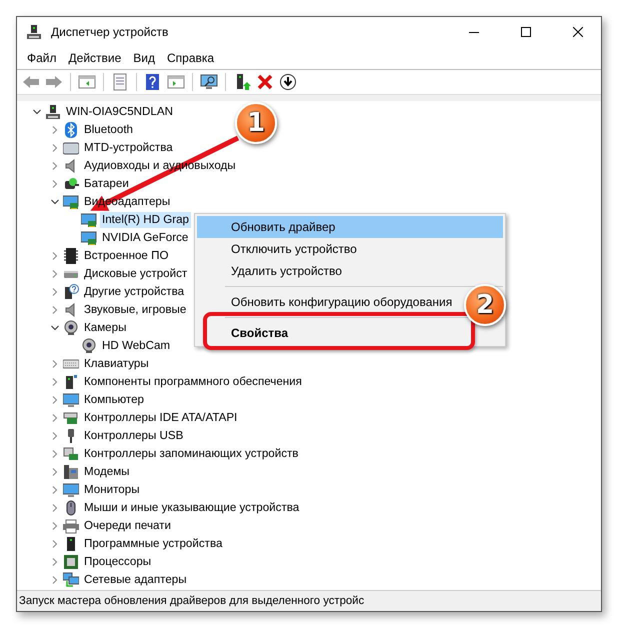  What do you see at coordinates (145, 220) in the screenshot?
I see `tree-item: Intel(R) HD Grap` at bounding box center [145, 220].